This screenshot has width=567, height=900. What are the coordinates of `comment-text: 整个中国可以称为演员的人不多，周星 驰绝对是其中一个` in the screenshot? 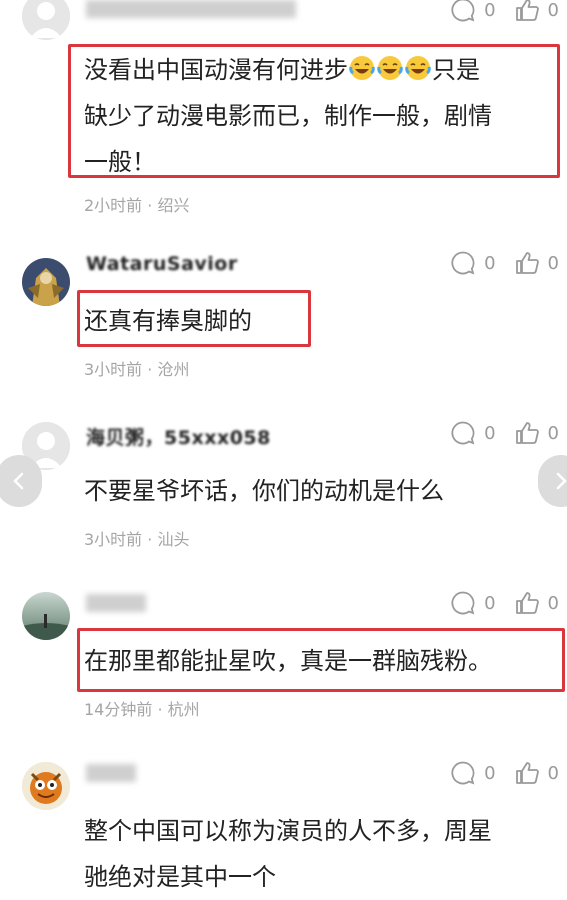 It's located at (288, 854).